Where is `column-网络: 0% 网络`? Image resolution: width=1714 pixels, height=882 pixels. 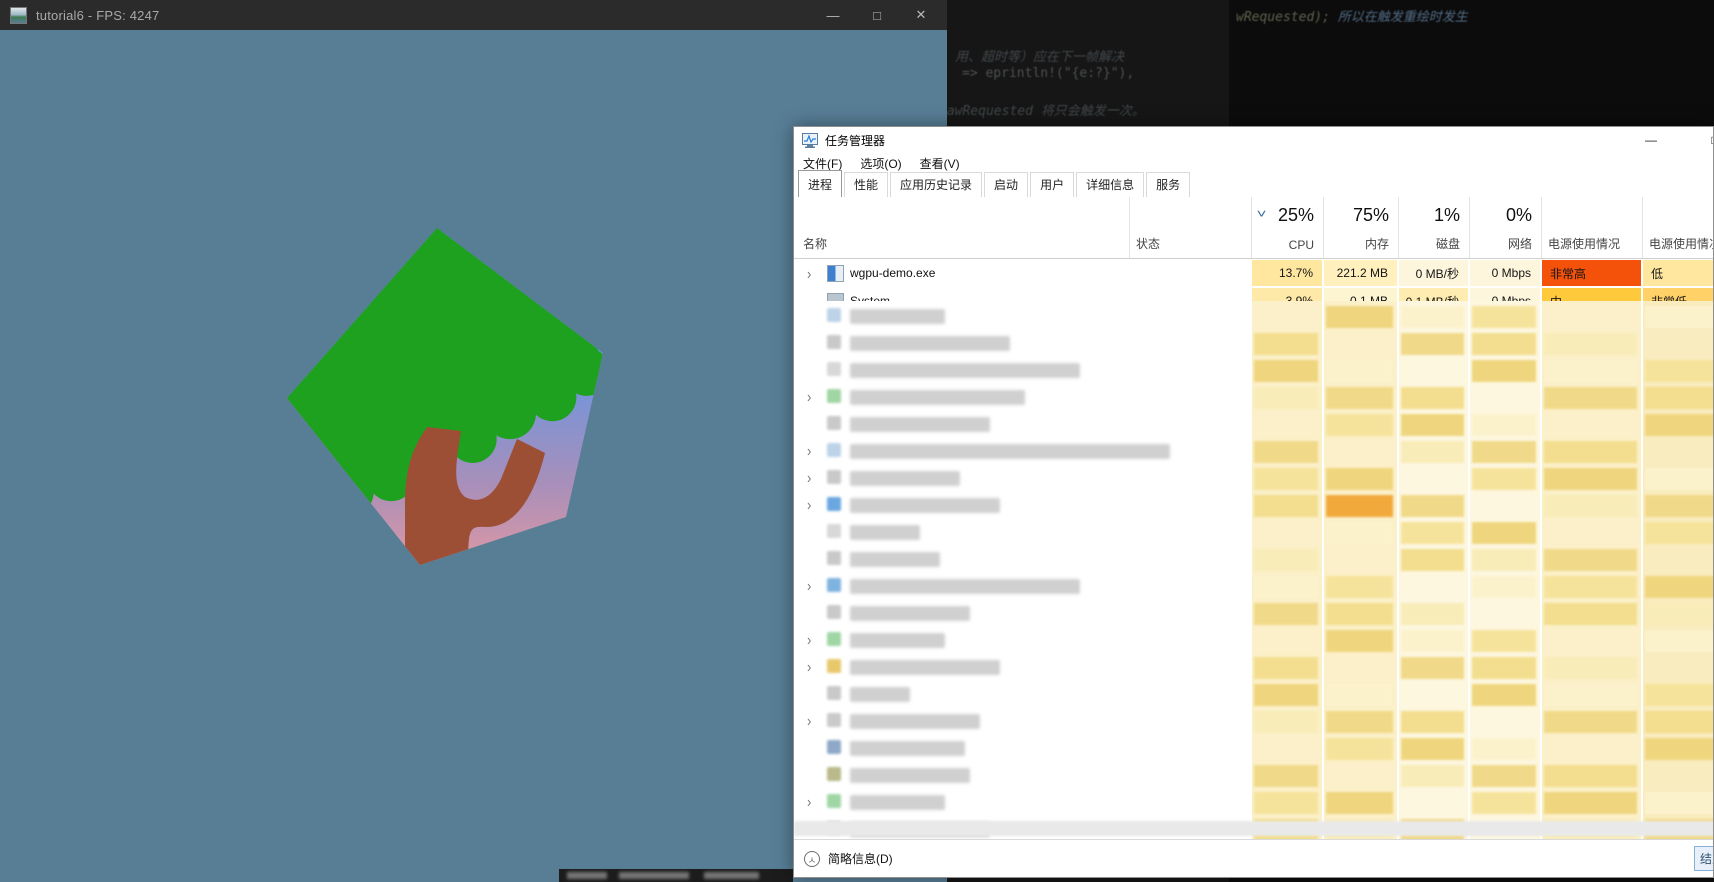 column-网络: 0% 网络 is located at coordinates (1505, 227).